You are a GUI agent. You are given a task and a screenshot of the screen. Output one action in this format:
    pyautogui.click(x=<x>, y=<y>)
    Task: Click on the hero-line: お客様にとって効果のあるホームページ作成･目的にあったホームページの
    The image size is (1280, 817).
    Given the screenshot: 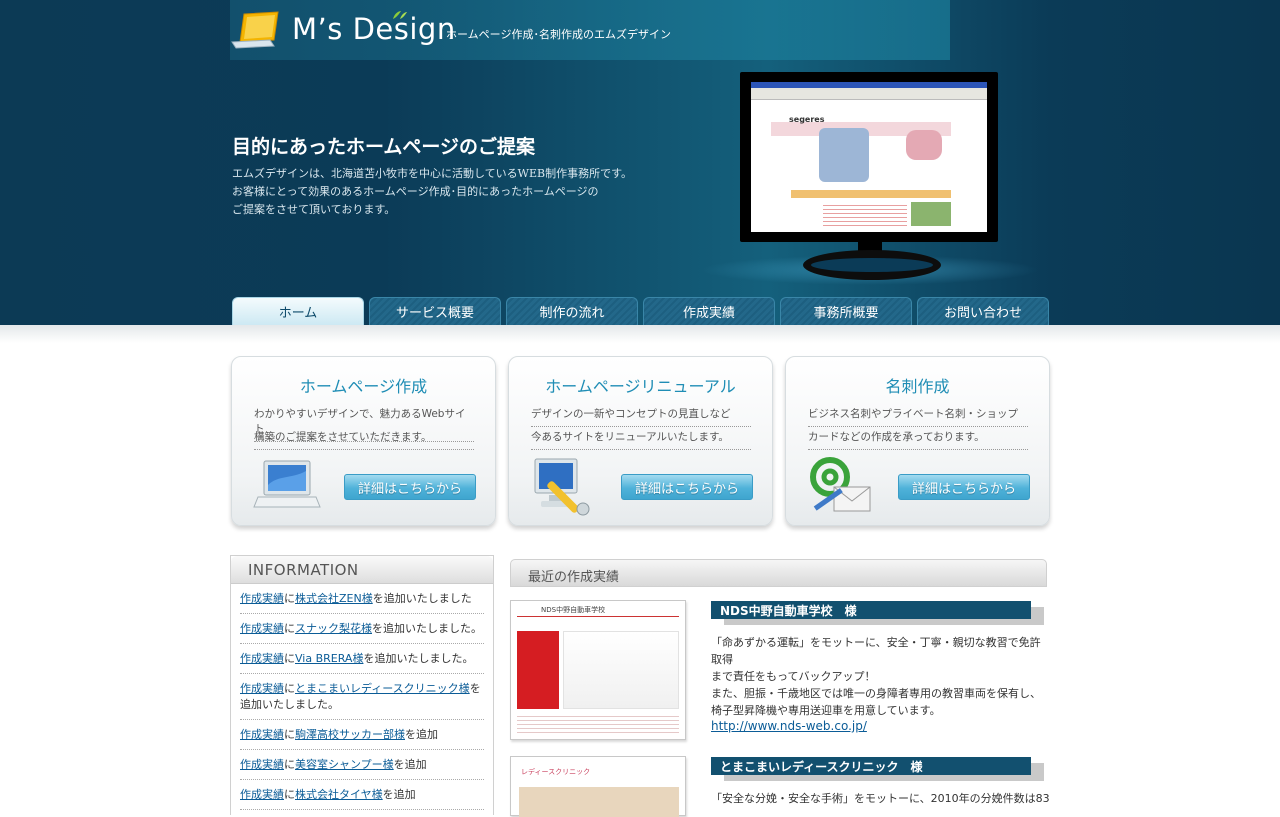 What is the action you would take?
    pyautogui.click(x=415, y=191)
    